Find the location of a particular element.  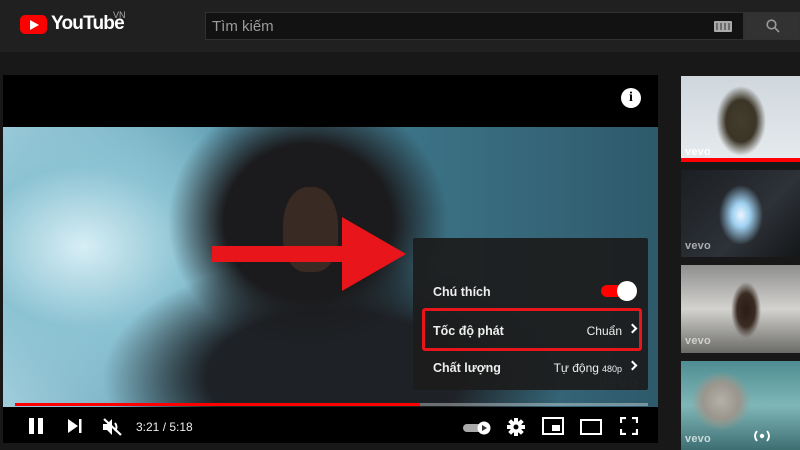

menu-item-label: Chú thích is located at coordinates (462, 292).